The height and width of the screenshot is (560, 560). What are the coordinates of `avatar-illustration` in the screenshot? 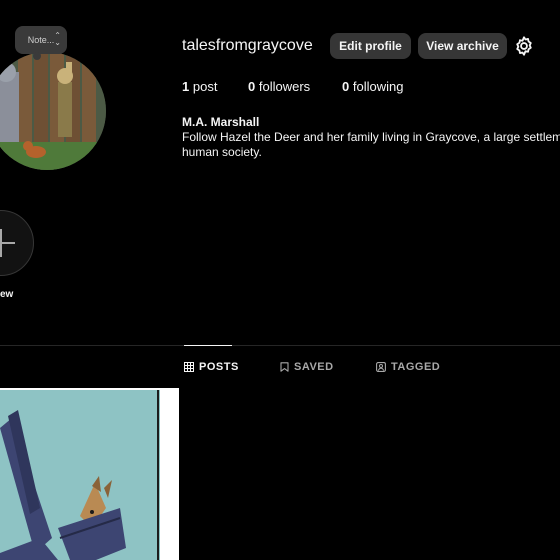 It's located at (53, 111).